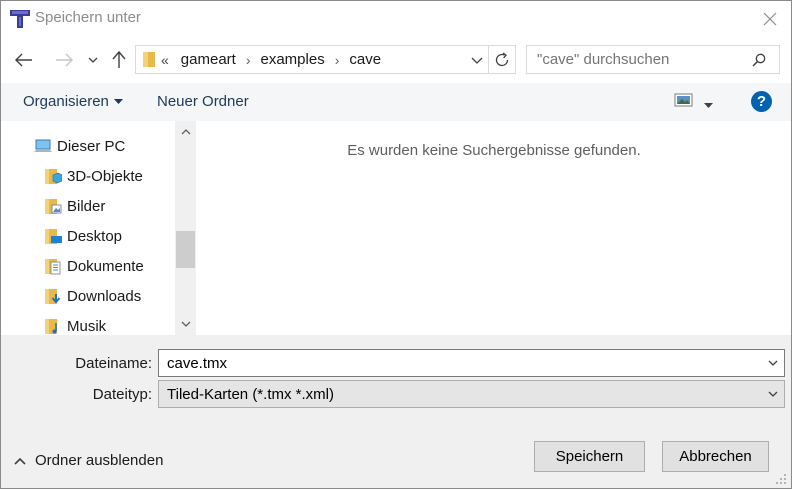  What do you see at coordinates (149, 59) in the screenshot?
I see `folder-icon` at bounding box center [149, 59].